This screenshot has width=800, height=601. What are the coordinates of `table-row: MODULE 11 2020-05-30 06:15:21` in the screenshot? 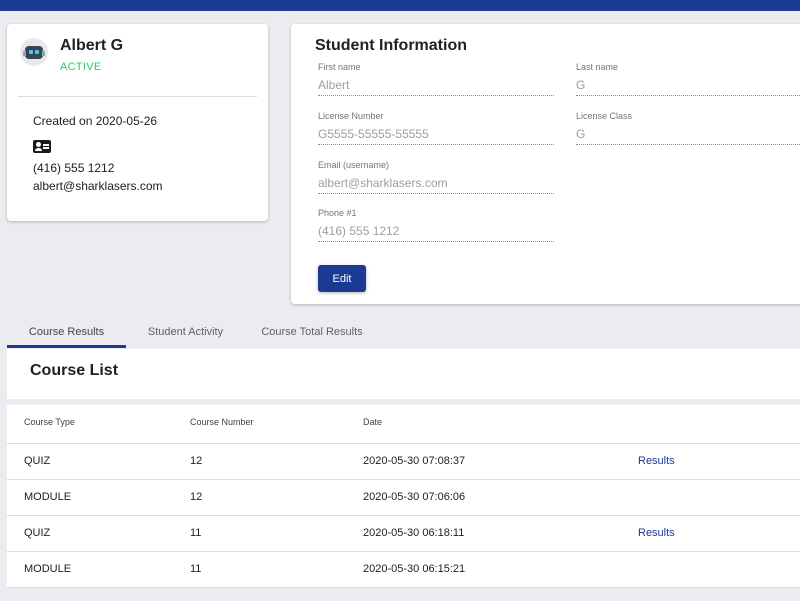 It's located at (403, 570).